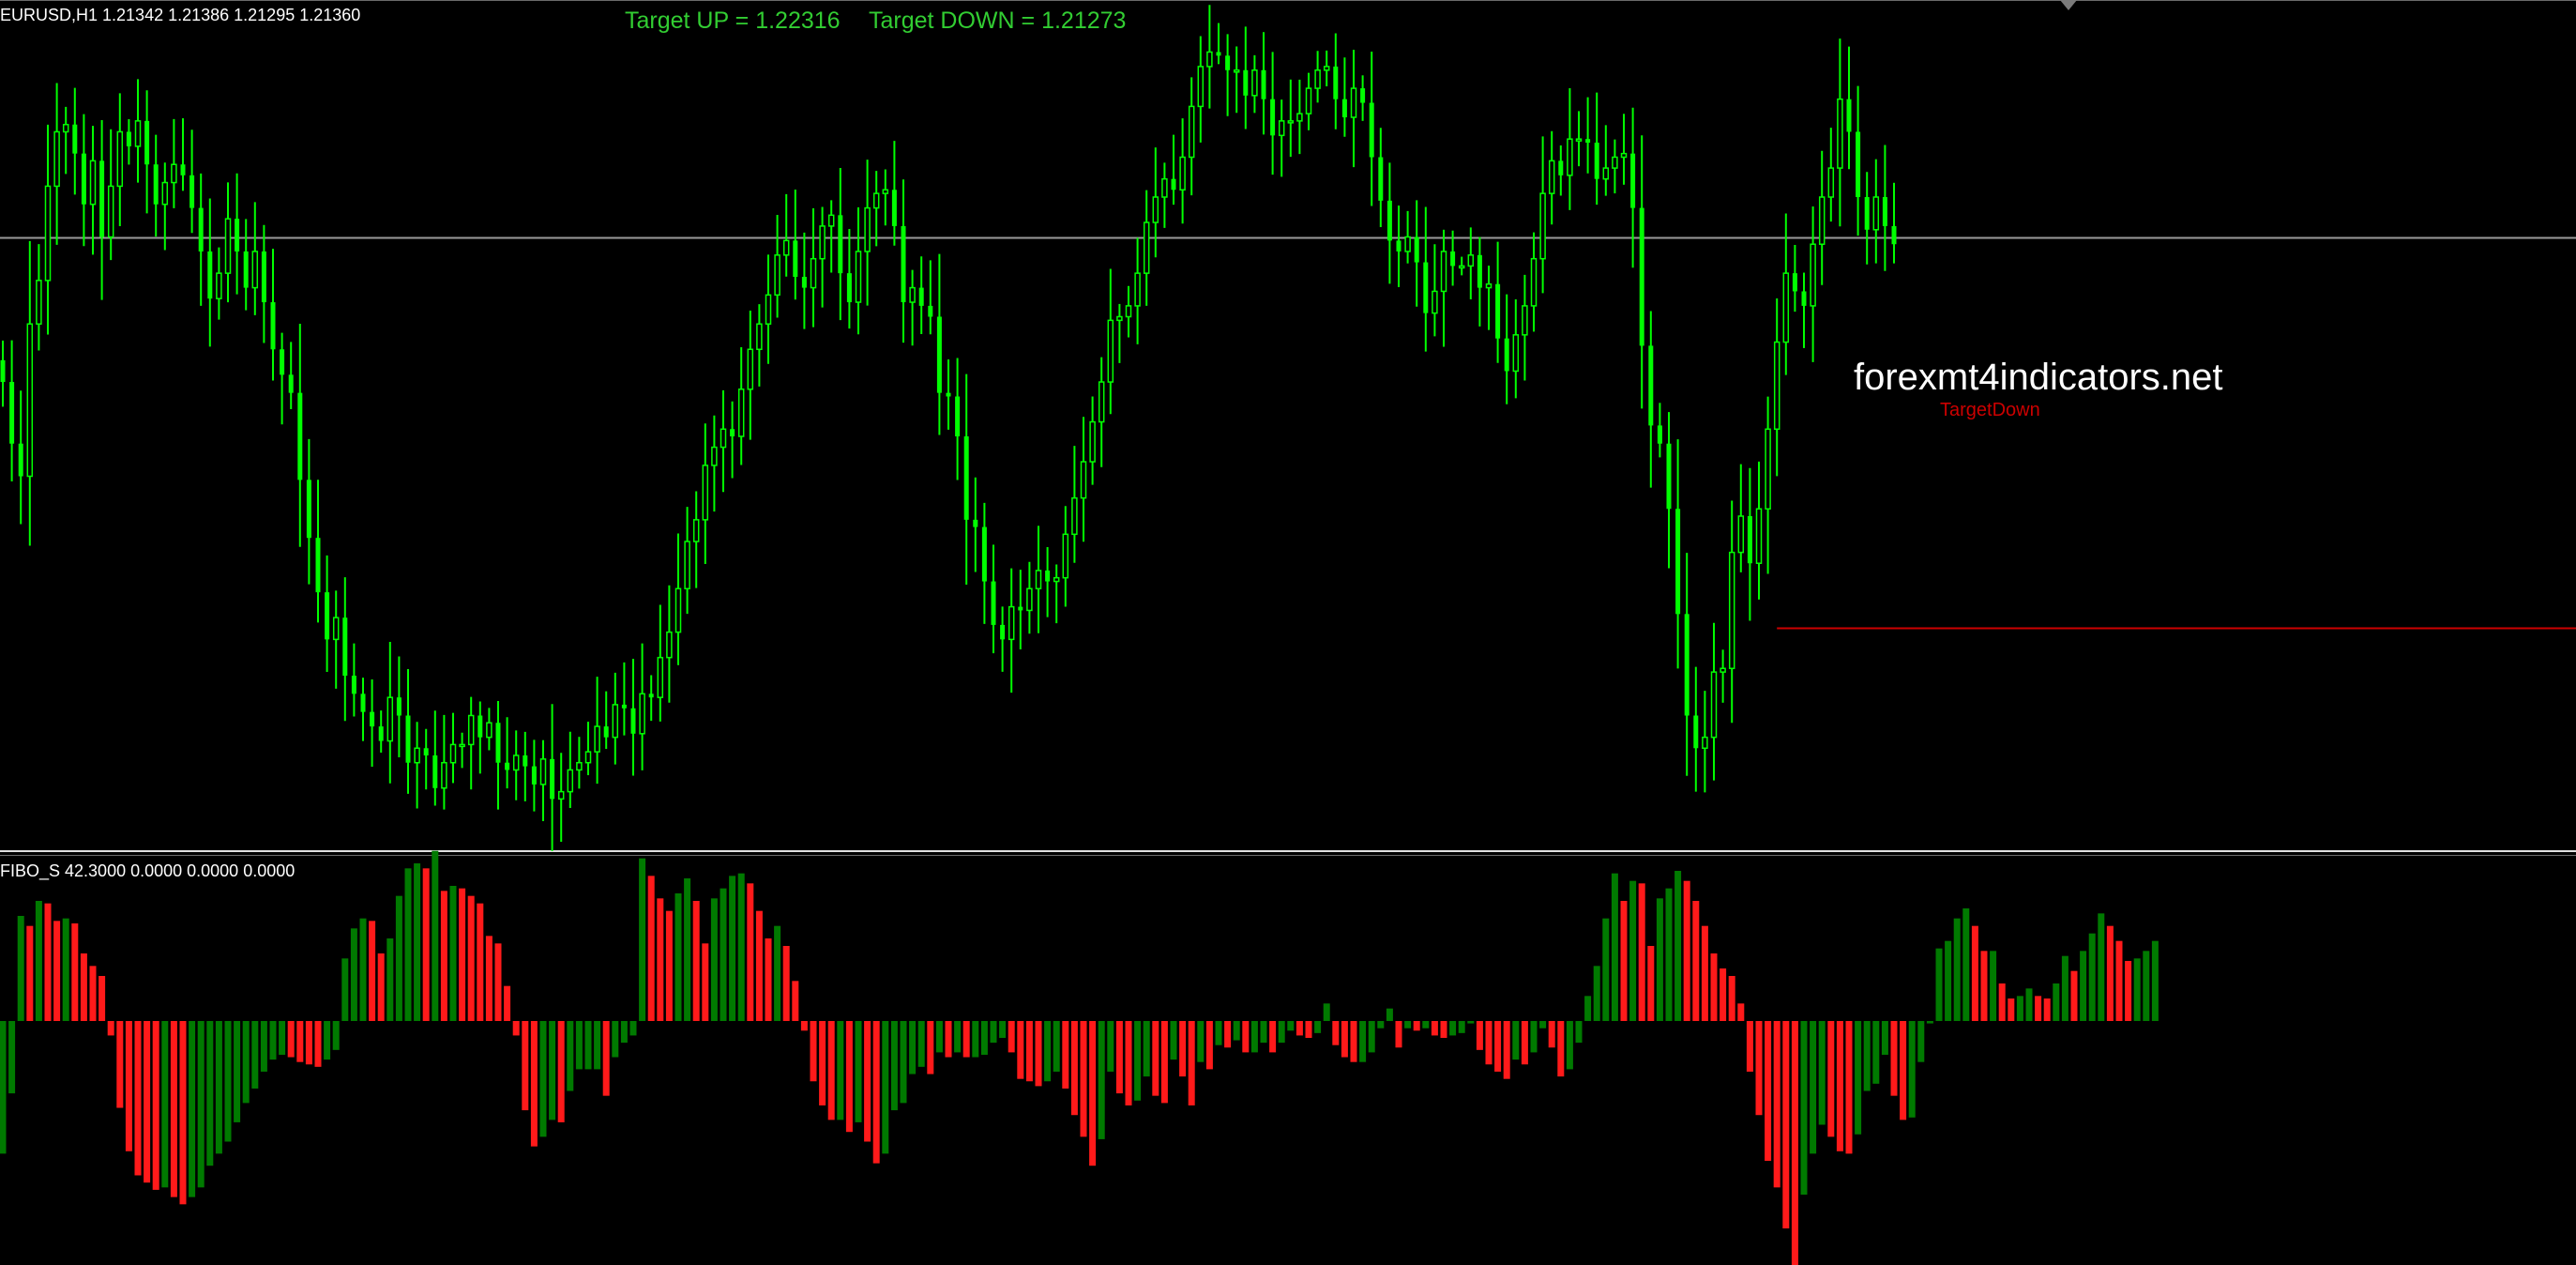 This screenshot has width=2576, height=1265. I want to click on target-line-label: TargetDown, so click(1990, 410).